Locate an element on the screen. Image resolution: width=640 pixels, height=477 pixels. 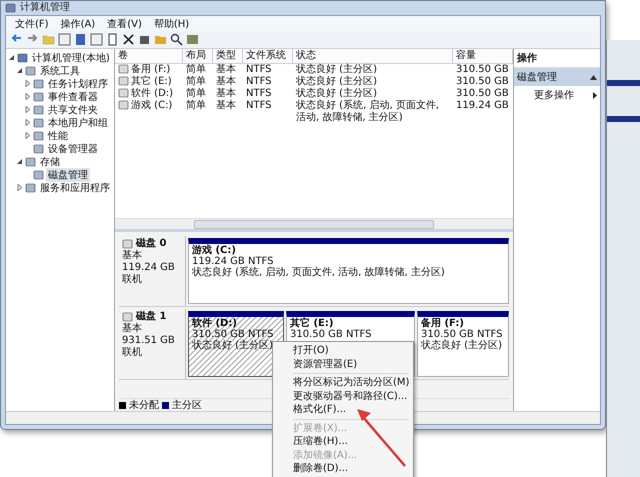
partition-size: 119.24 GB NTFS is located at coordinates (233, 261).